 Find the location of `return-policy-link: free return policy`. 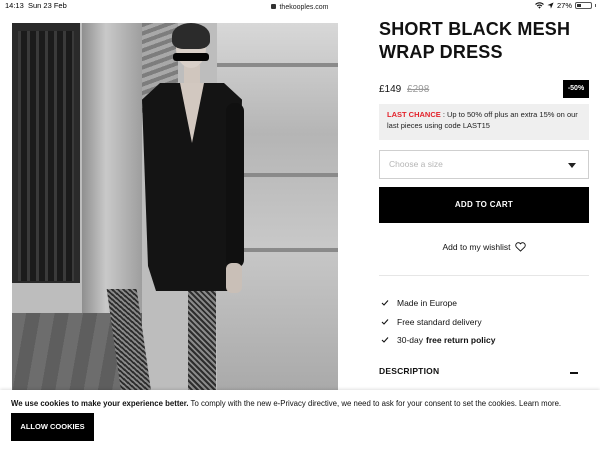

return-policy-link: free return policy is located at coordinates (460, 340).